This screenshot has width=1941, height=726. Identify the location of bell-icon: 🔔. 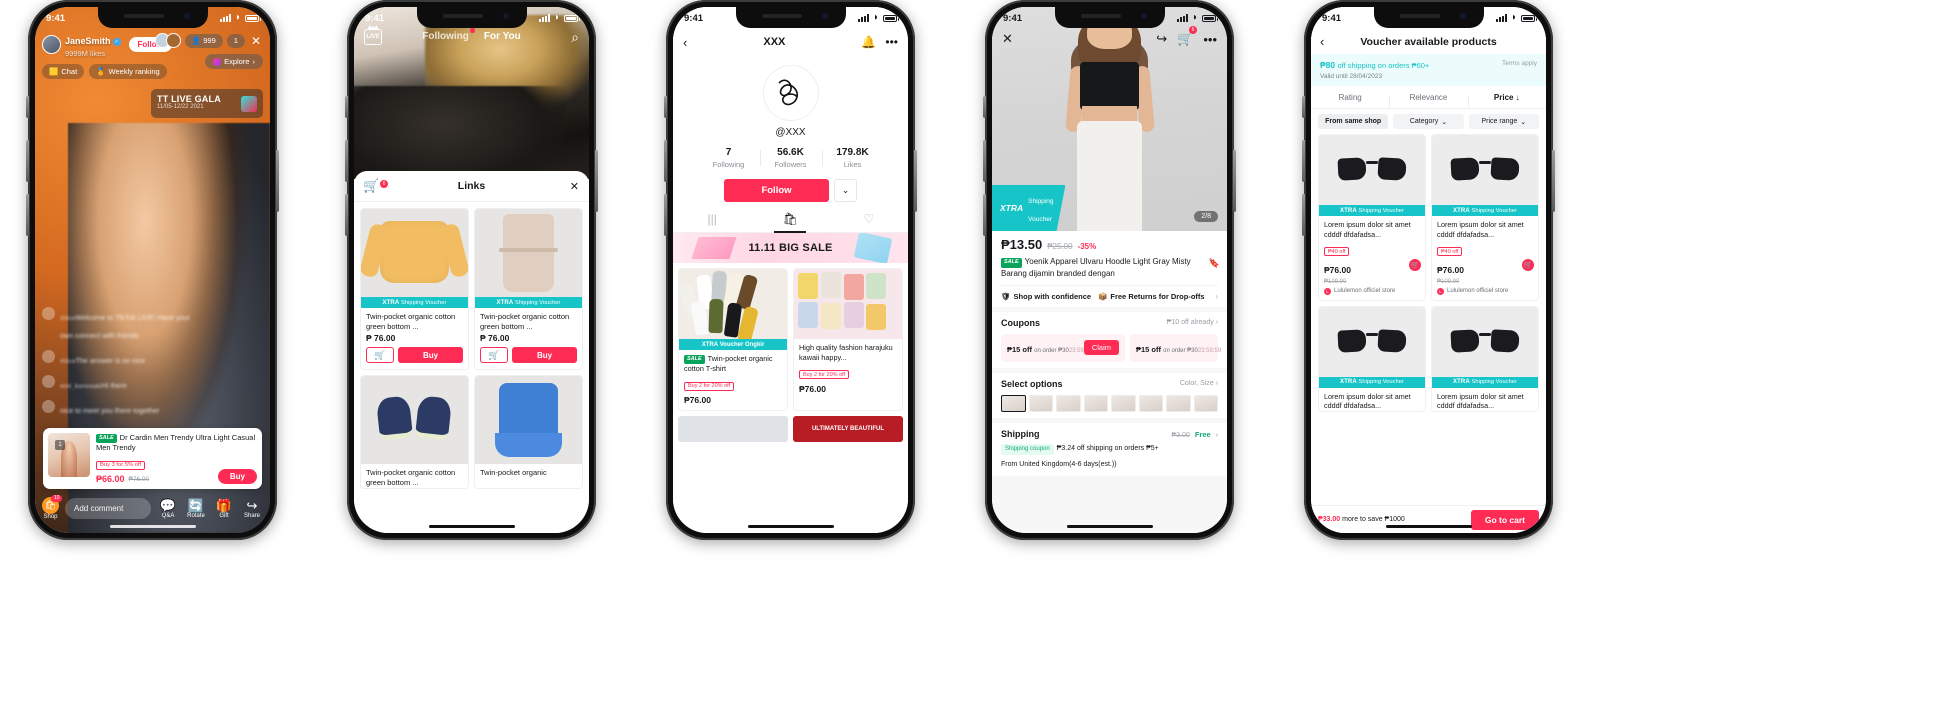
(868, 42).